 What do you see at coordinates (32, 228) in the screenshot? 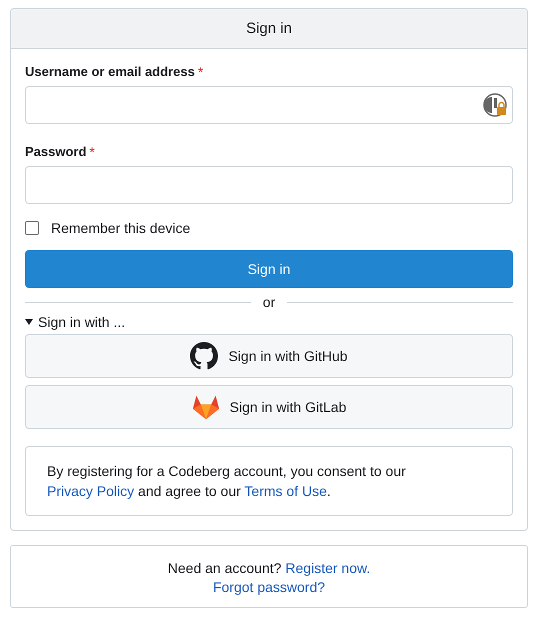
I see `remember-checkbox` at bounding box center [32, 228].